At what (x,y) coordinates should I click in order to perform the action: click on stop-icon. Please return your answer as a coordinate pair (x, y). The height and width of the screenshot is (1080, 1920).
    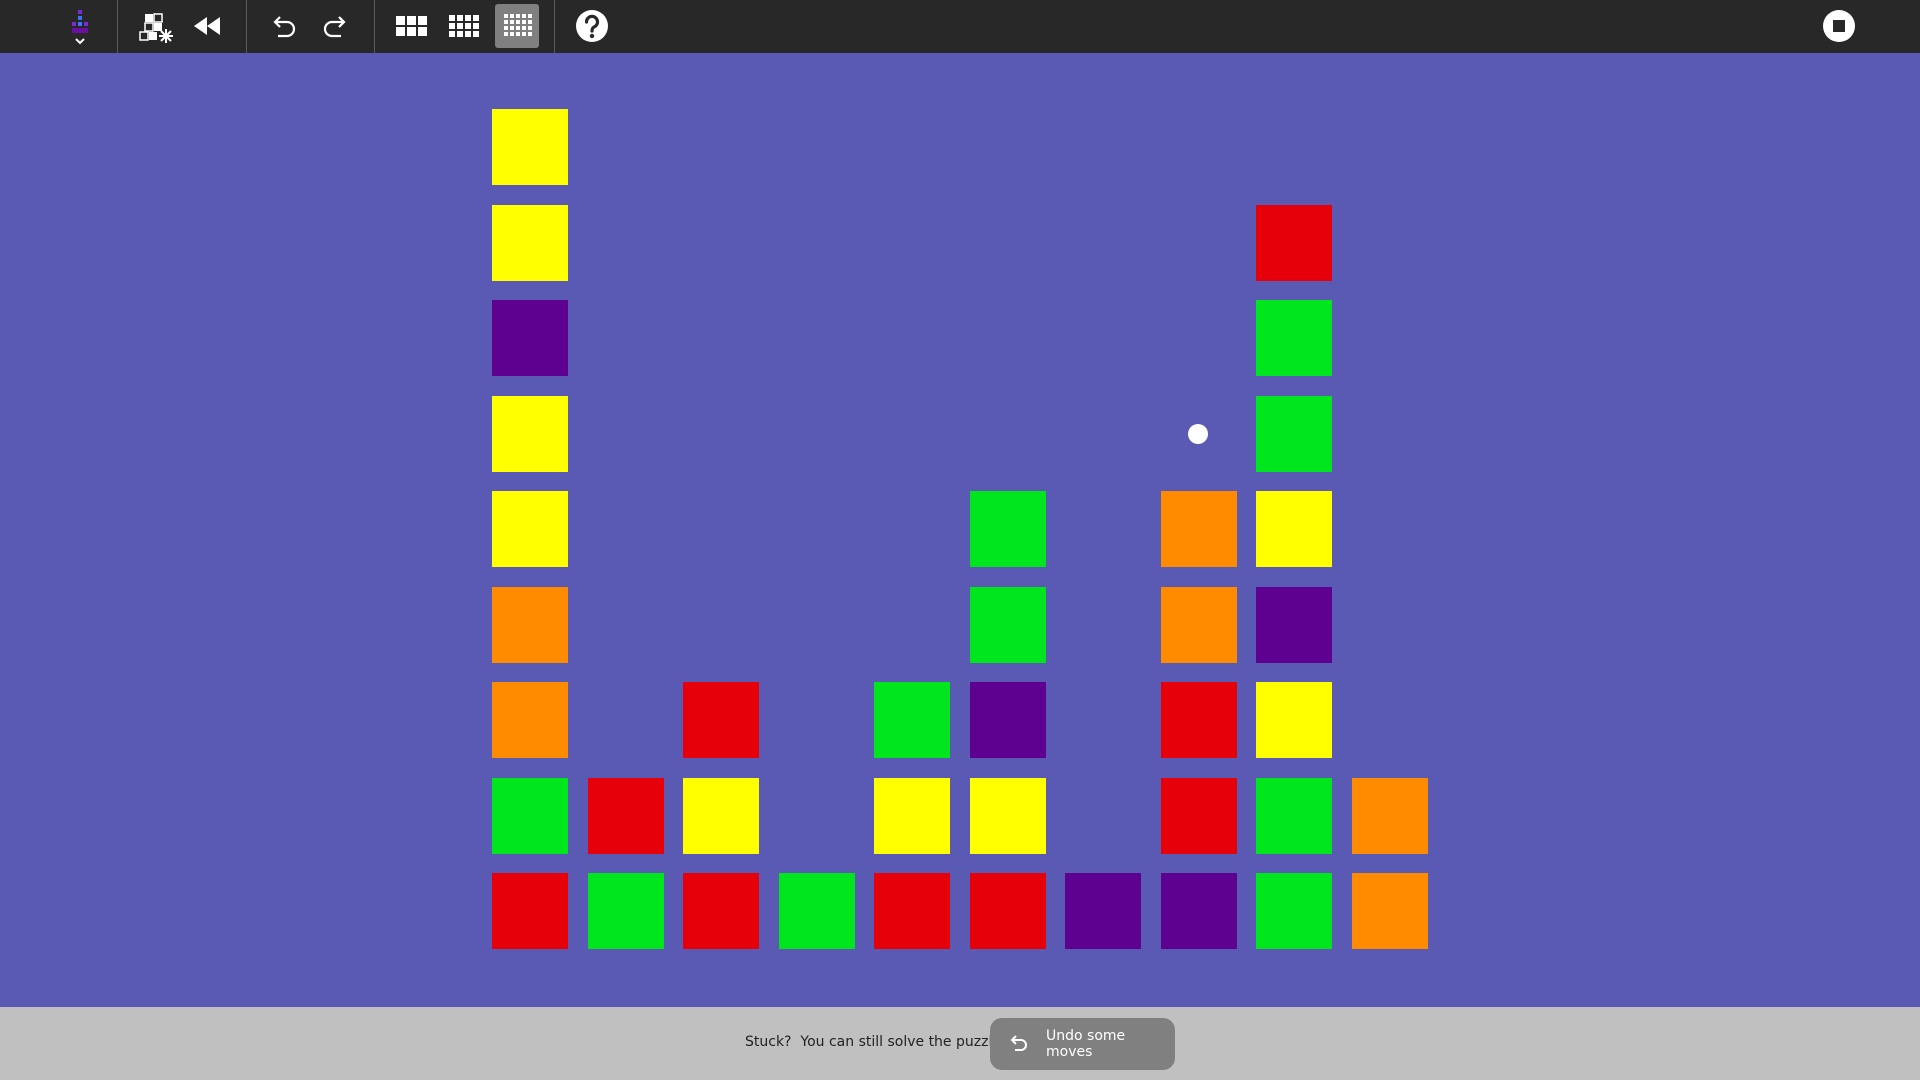
    Looking at the image, I should click on (1839, 26).